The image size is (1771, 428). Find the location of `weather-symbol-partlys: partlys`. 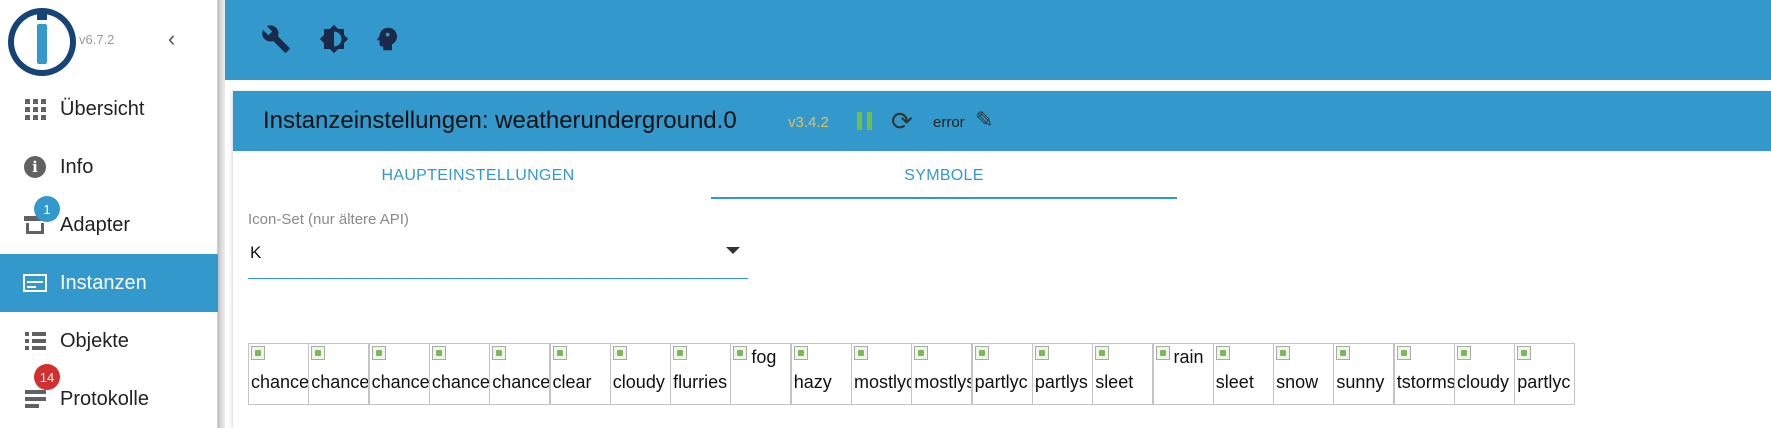

weather-symbol-partlys: partlys is located at coordinates (1062, 374).